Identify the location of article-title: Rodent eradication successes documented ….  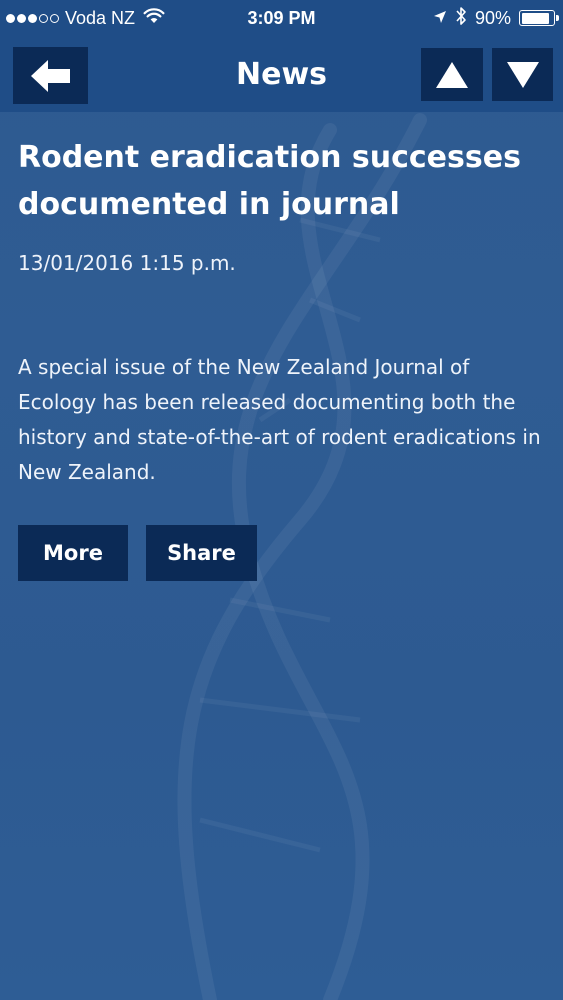
(269, 181).